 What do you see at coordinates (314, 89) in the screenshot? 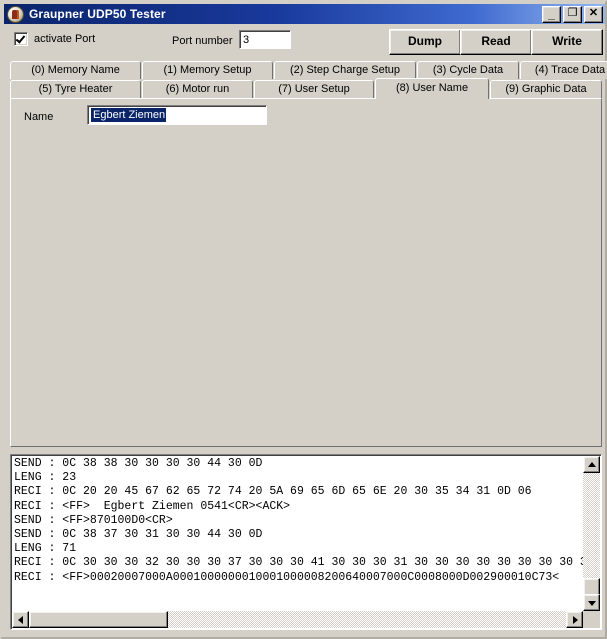
I see `tab-user-setup: (7) User Setup` at bounding box center [314, 89].